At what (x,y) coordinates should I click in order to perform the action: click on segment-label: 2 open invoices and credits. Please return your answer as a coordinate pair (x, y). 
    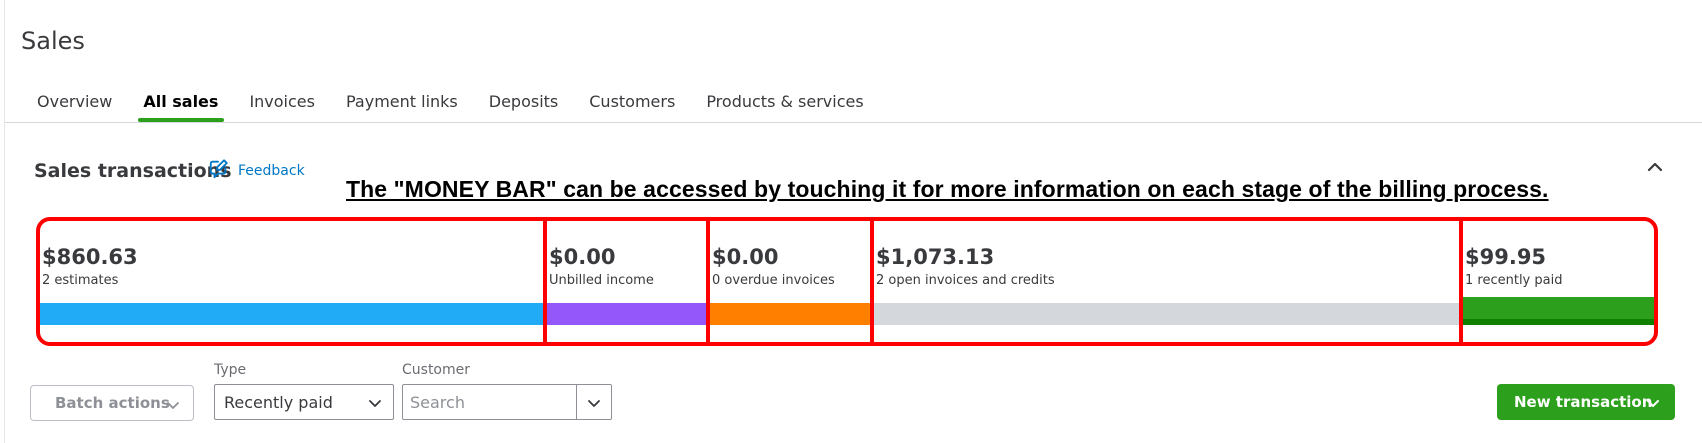
    Looking at the image, I should click on (965, 280).